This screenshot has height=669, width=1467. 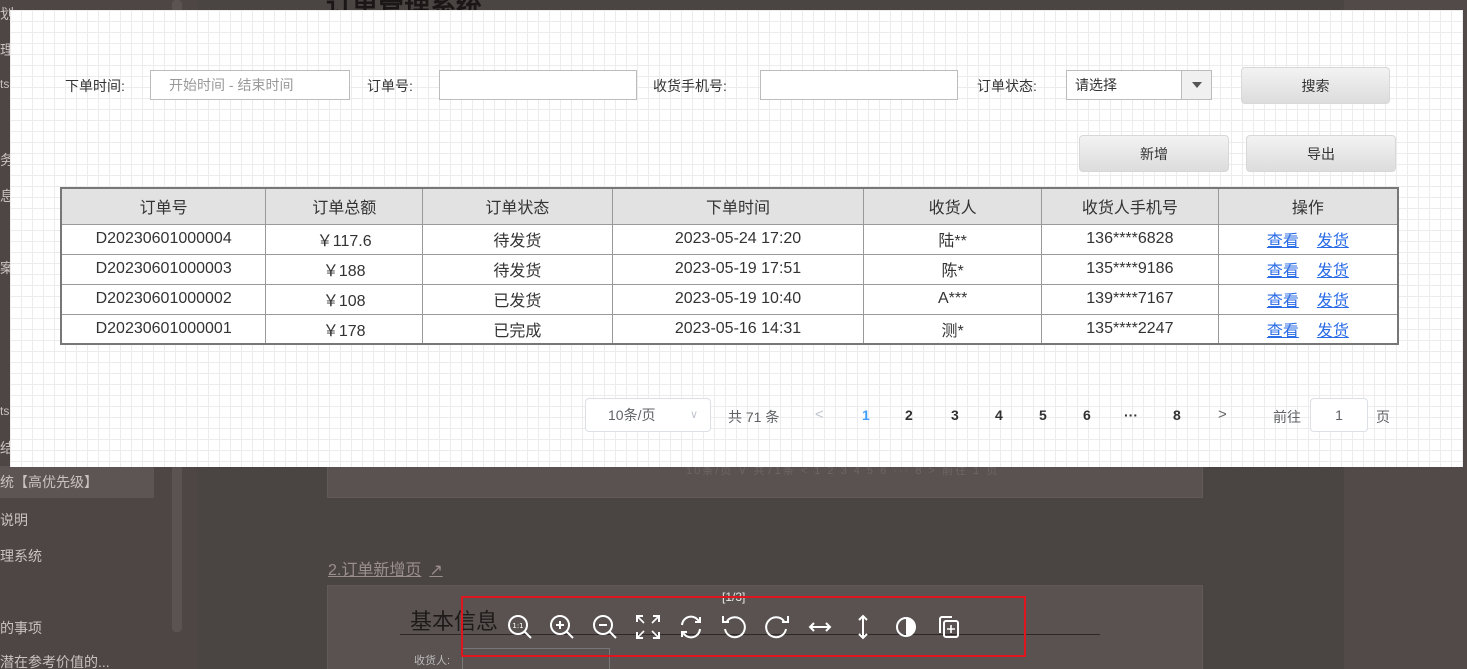 I want to click on sidebar-item: 理系统, so click(x=21, y=556).